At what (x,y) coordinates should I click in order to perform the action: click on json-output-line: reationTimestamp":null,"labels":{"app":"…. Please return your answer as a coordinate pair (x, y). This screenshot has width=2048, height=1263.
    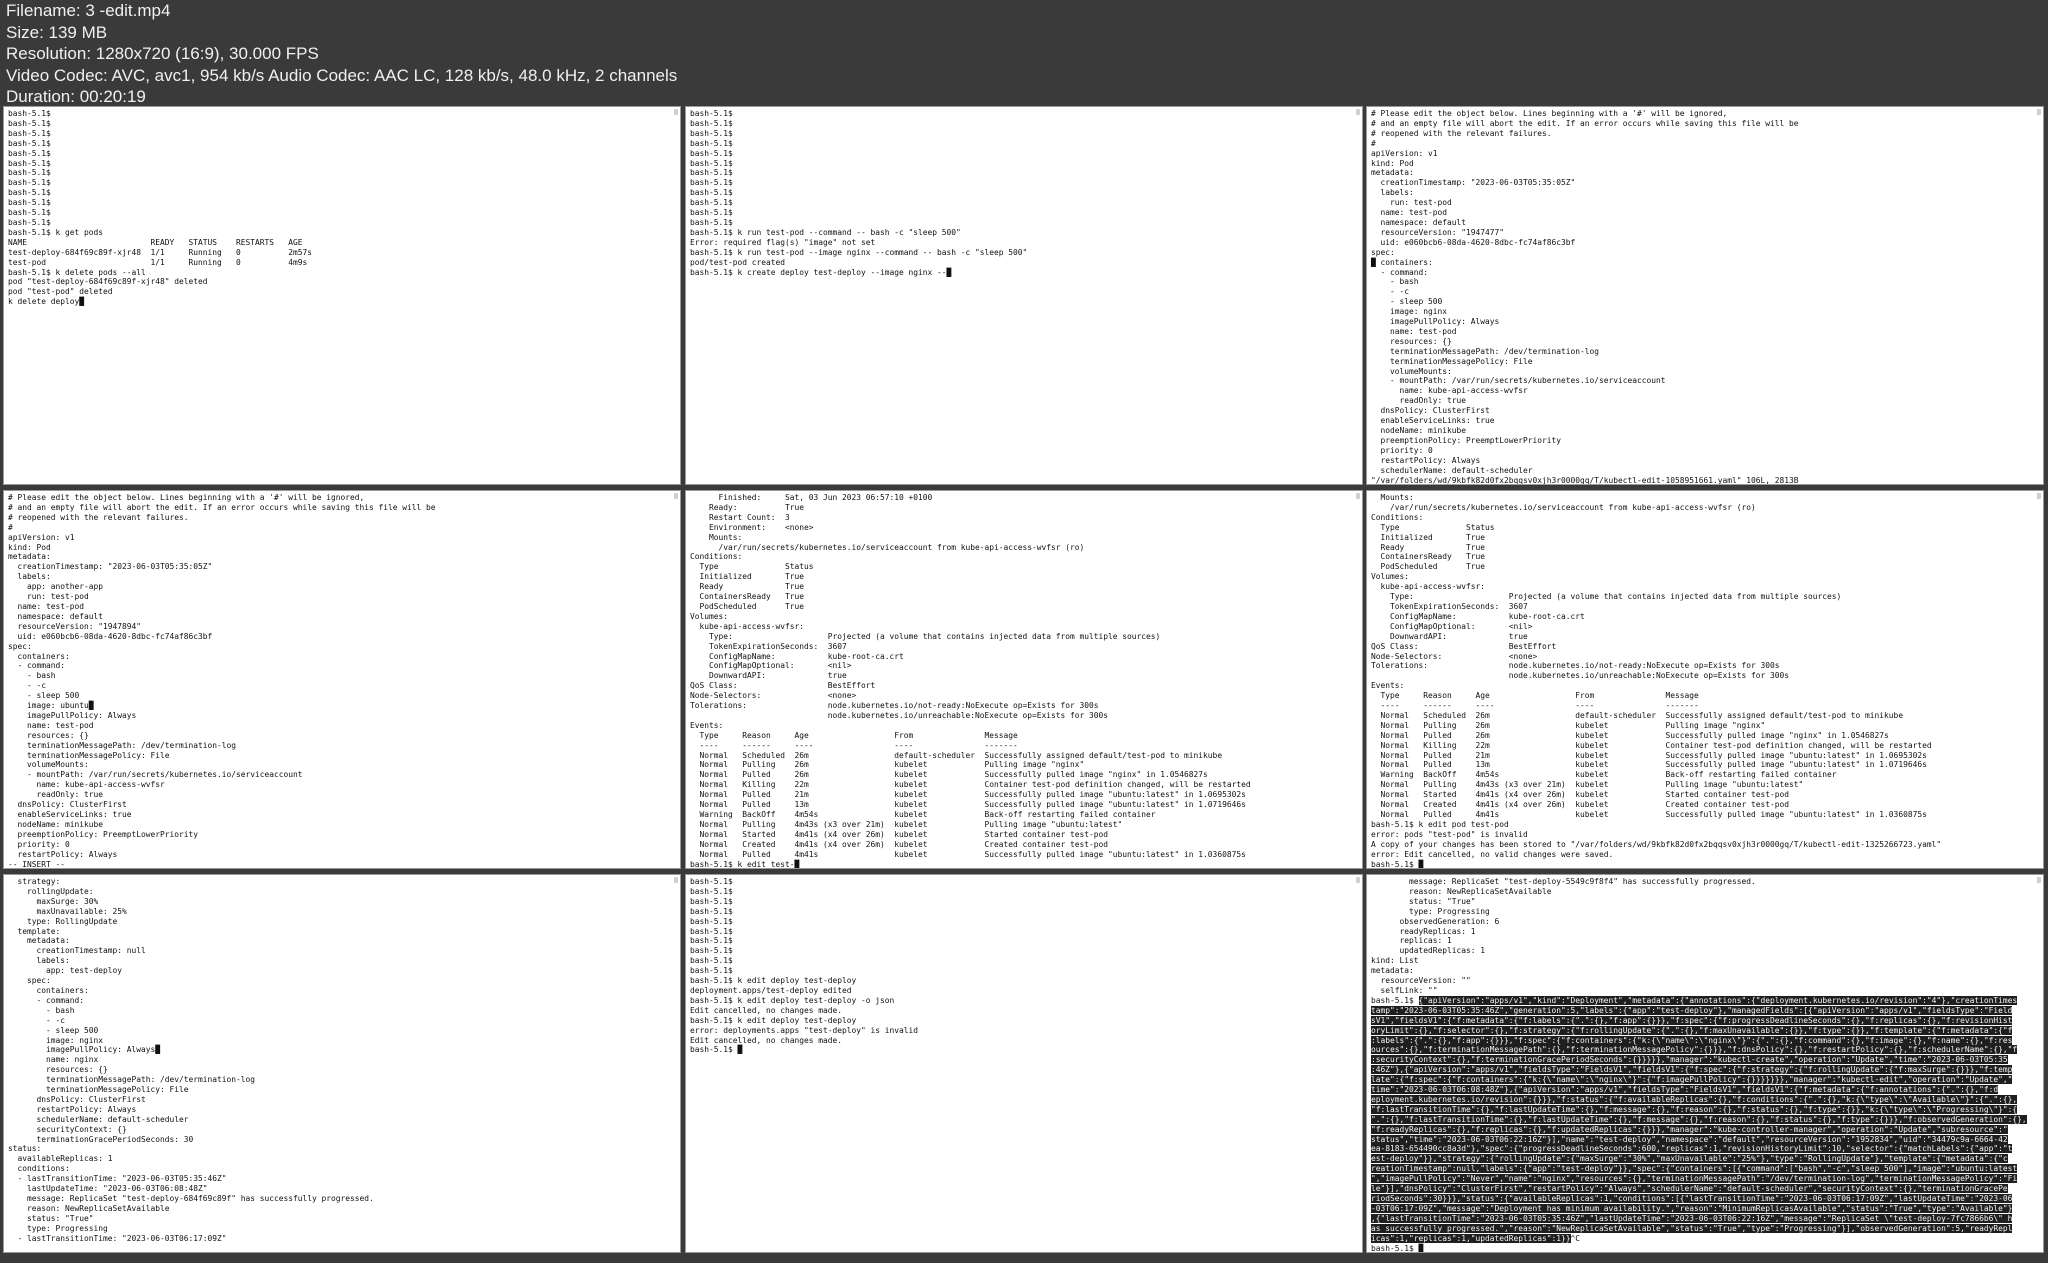
    Looking at the image, I should click on (1694, 1169).